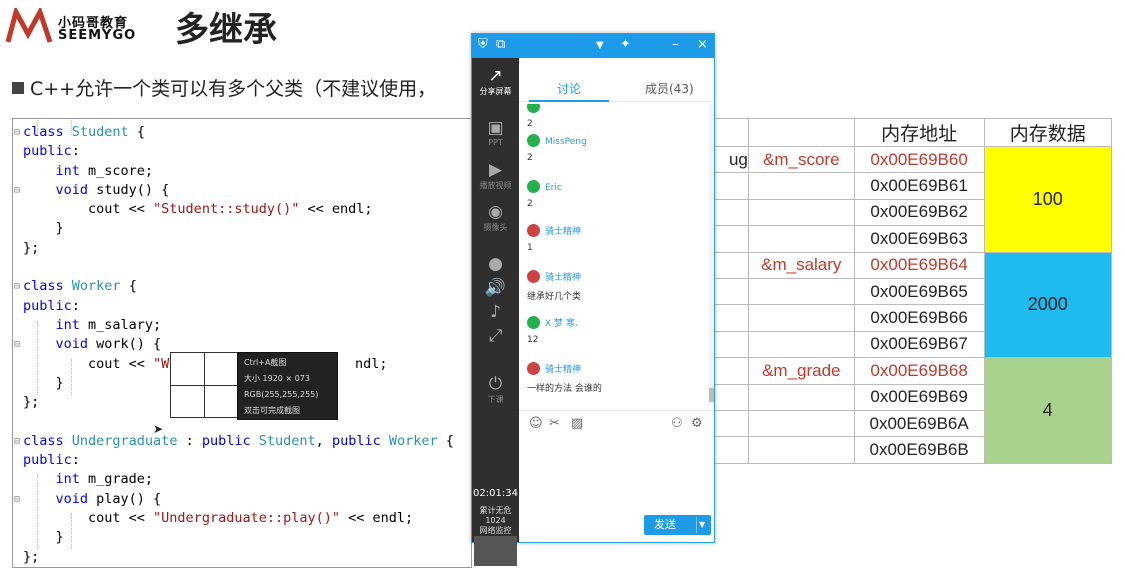 The height and width of the screenshot is (586, 1126). What do you see at coordinates (495, 510) in the screenshot?
I see `stat-label: 累计无危` at bounding box center [495, 510].